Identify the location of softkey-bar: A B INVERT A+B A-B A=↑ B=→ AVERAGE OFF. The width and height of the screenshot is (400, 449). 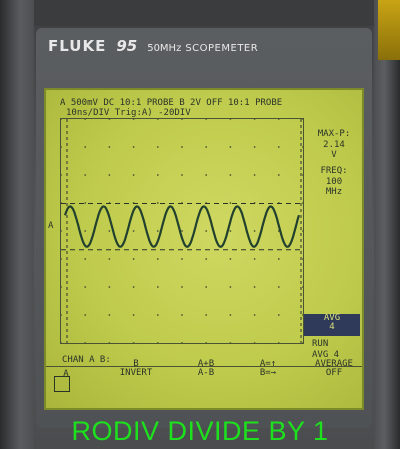
(204, 380).